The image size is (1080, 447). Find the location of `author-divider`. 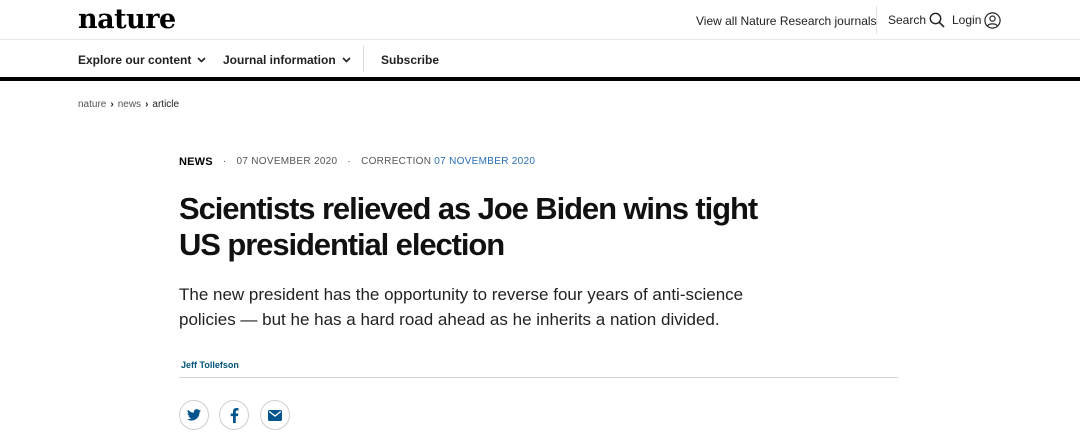

author-divider is located at coordinates (538, 377).